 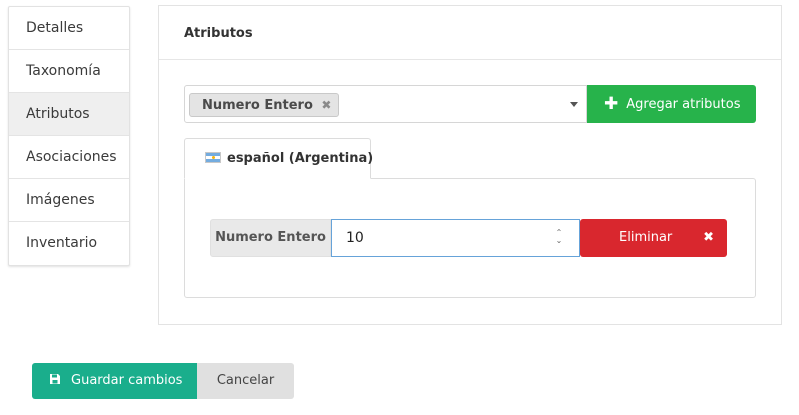 I want to click on delete-label: Eliminar, so click(x=646, y=237).